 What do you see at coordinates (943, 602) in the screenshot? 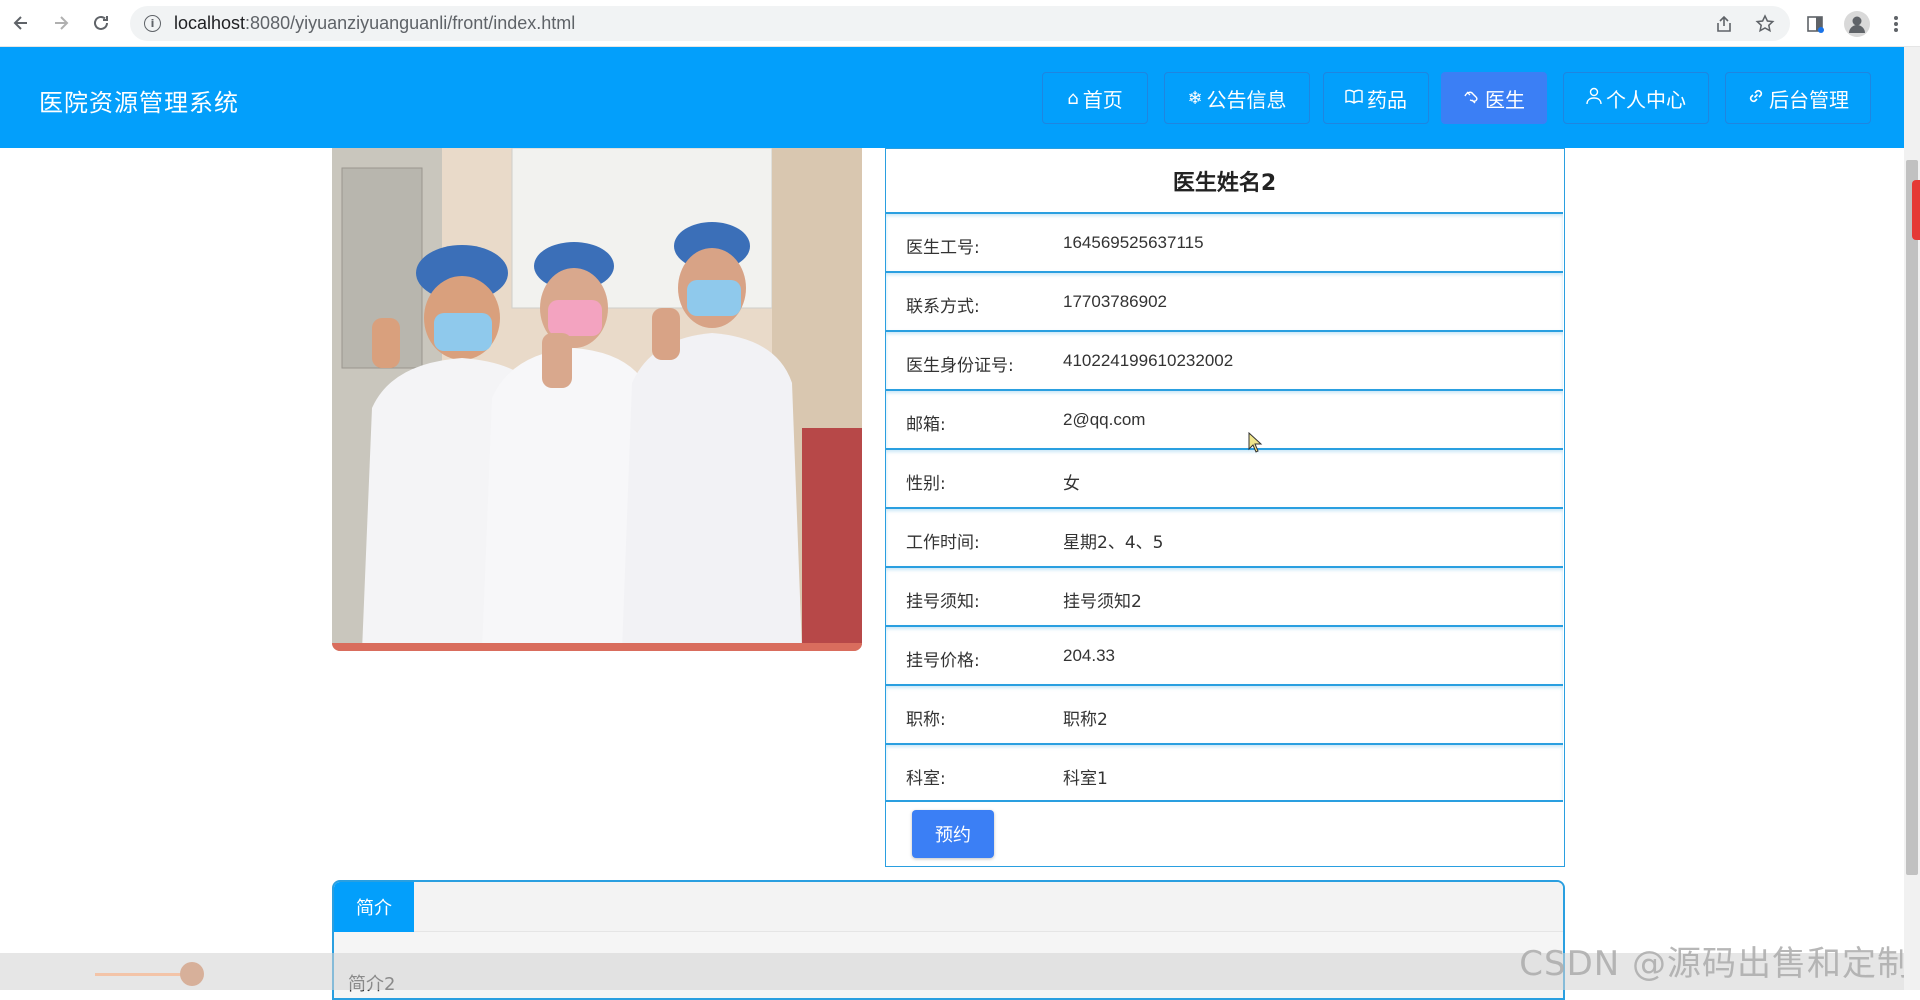
I see `field-label: 挂号须知:` at bounding box center [943, 602].